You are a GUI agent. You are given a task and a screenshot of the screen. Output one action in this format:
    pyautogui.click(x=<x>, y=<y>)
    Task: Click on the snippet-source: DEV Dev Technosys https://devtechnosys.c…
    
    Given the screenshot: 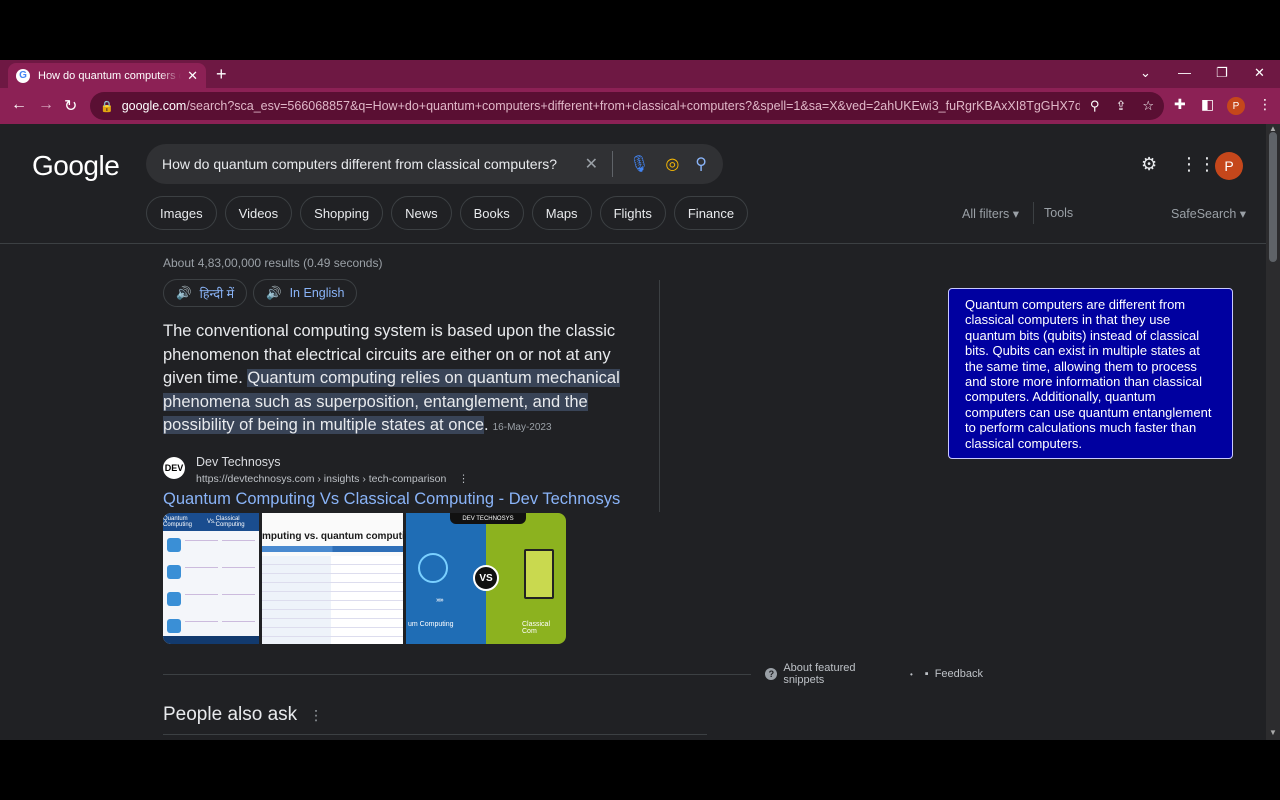 What is the action you would take?
    pyautogui.click(x=316, y=470)
    